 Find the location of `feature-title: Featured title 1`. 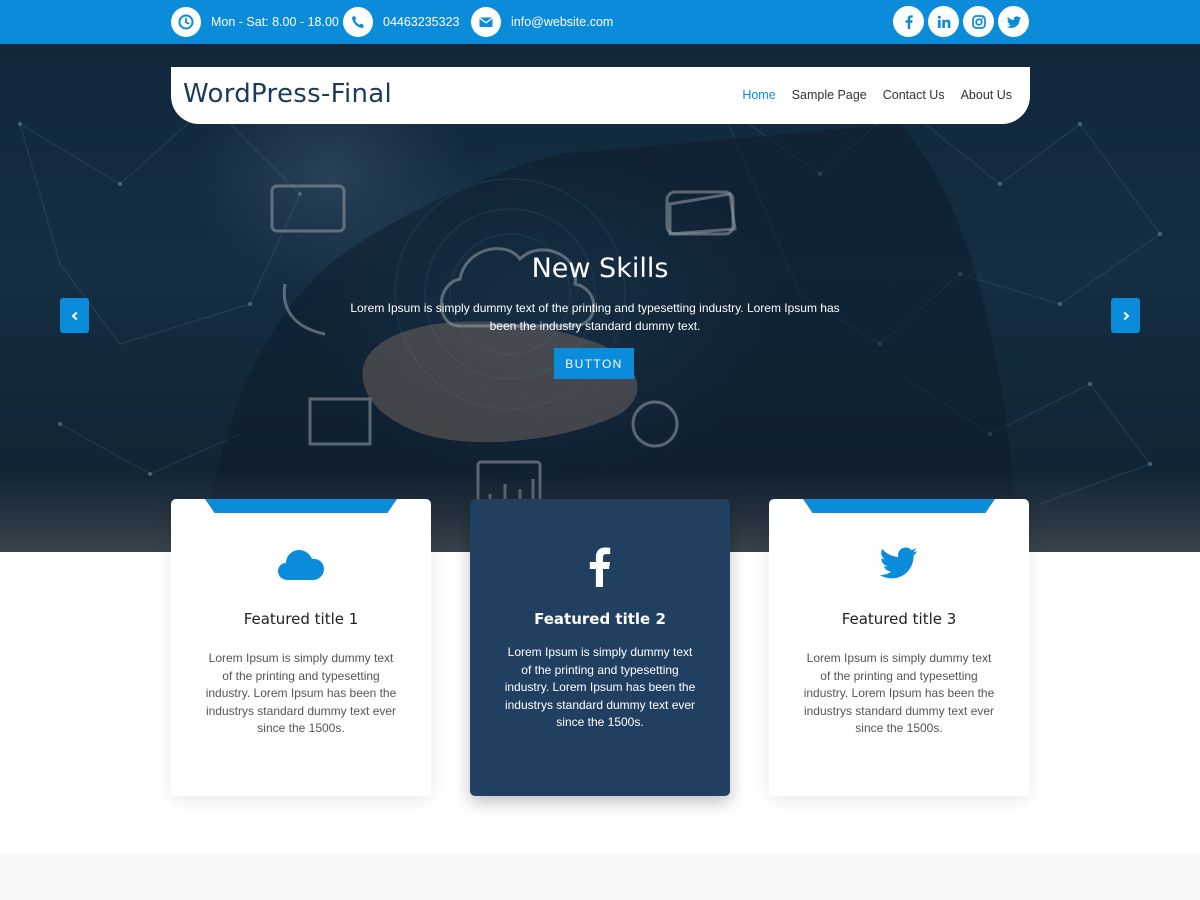

feature-title: Featured title 1 is located at coordinates (301, 619).